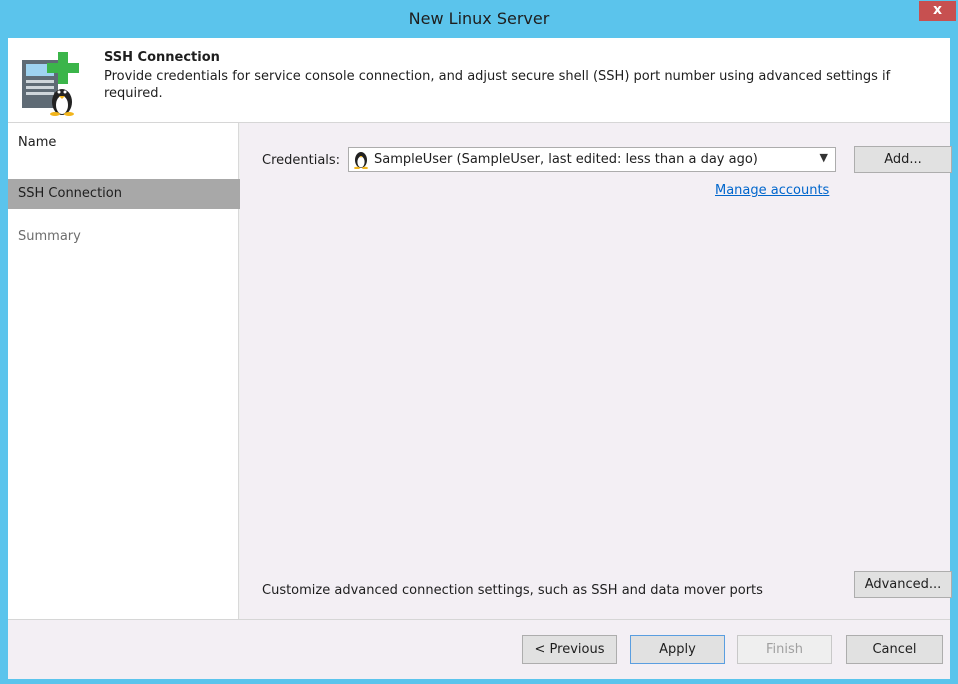  What do you see at coordinates (772, 190) in the screenshot?
I see `manage-accounts-link: Manage accounts` at bounding box center [772, 190].